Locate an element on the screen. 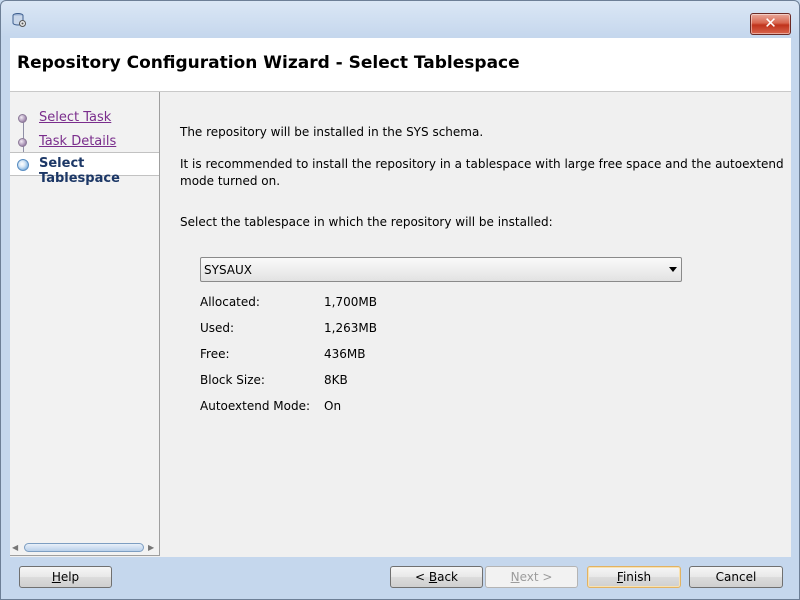 The width and height of the screenshot is (800, 600). nav-horizontal-scrollbar: ◀ ▶ is located at coordinates (84, 548).